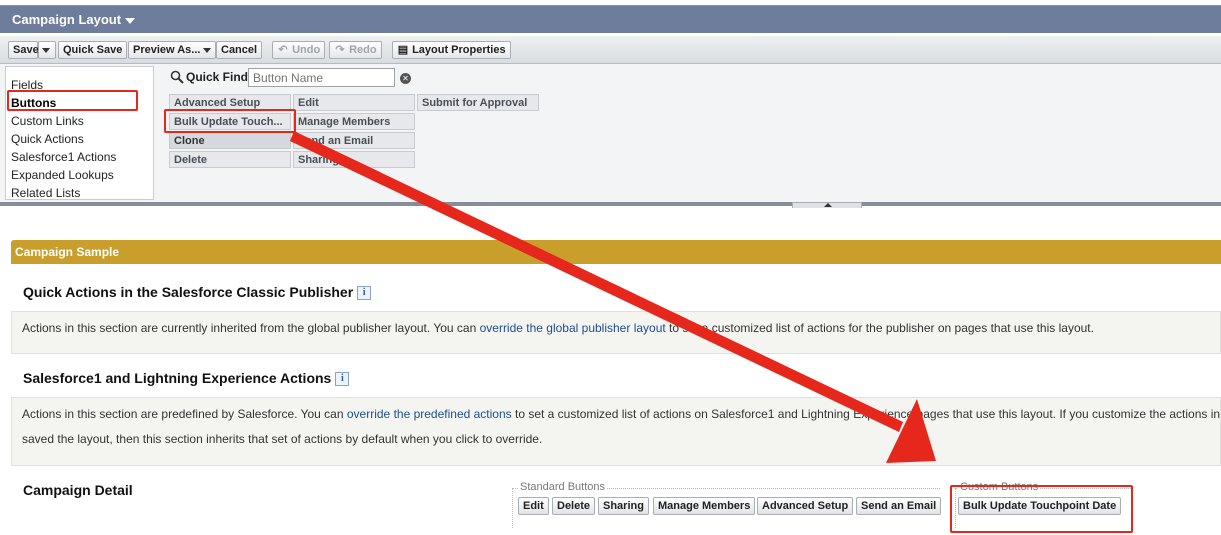 This screenshot has height=535, width=1221. I want to click on cancel-label: Cancel, so click(239, 50).